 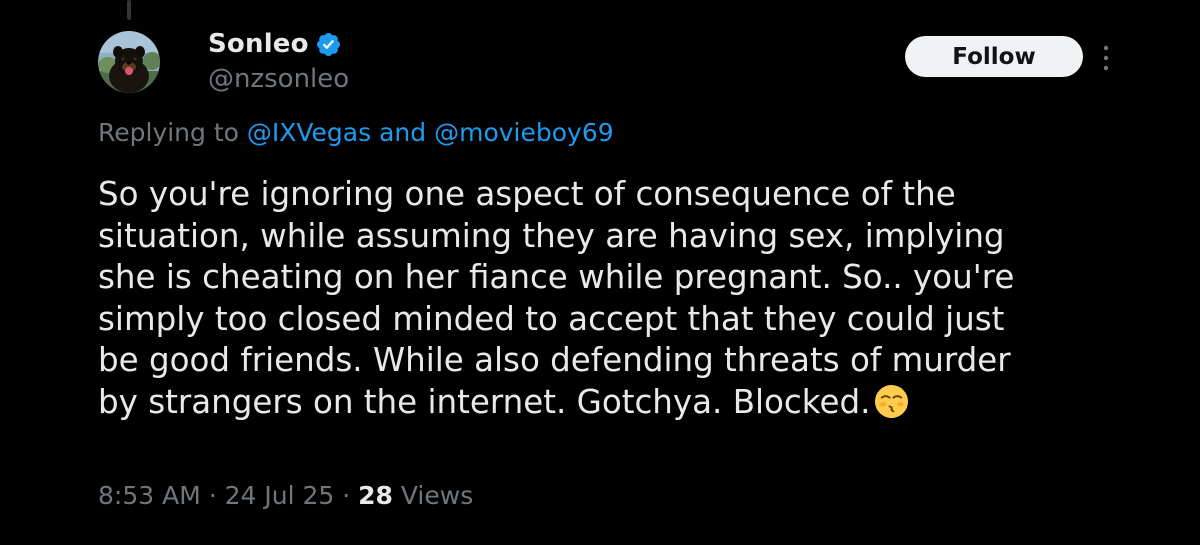 I want to click on replying-to-label: Replying to, so click(x=172, y=132).